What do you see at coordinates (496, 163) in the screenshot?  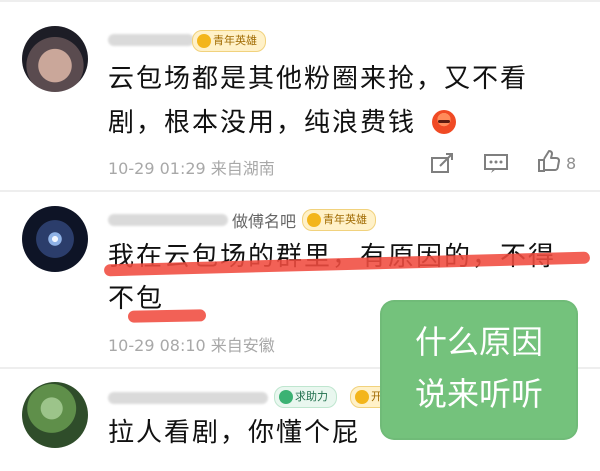 I see `reply-icon` at bounding box center [496, 163].